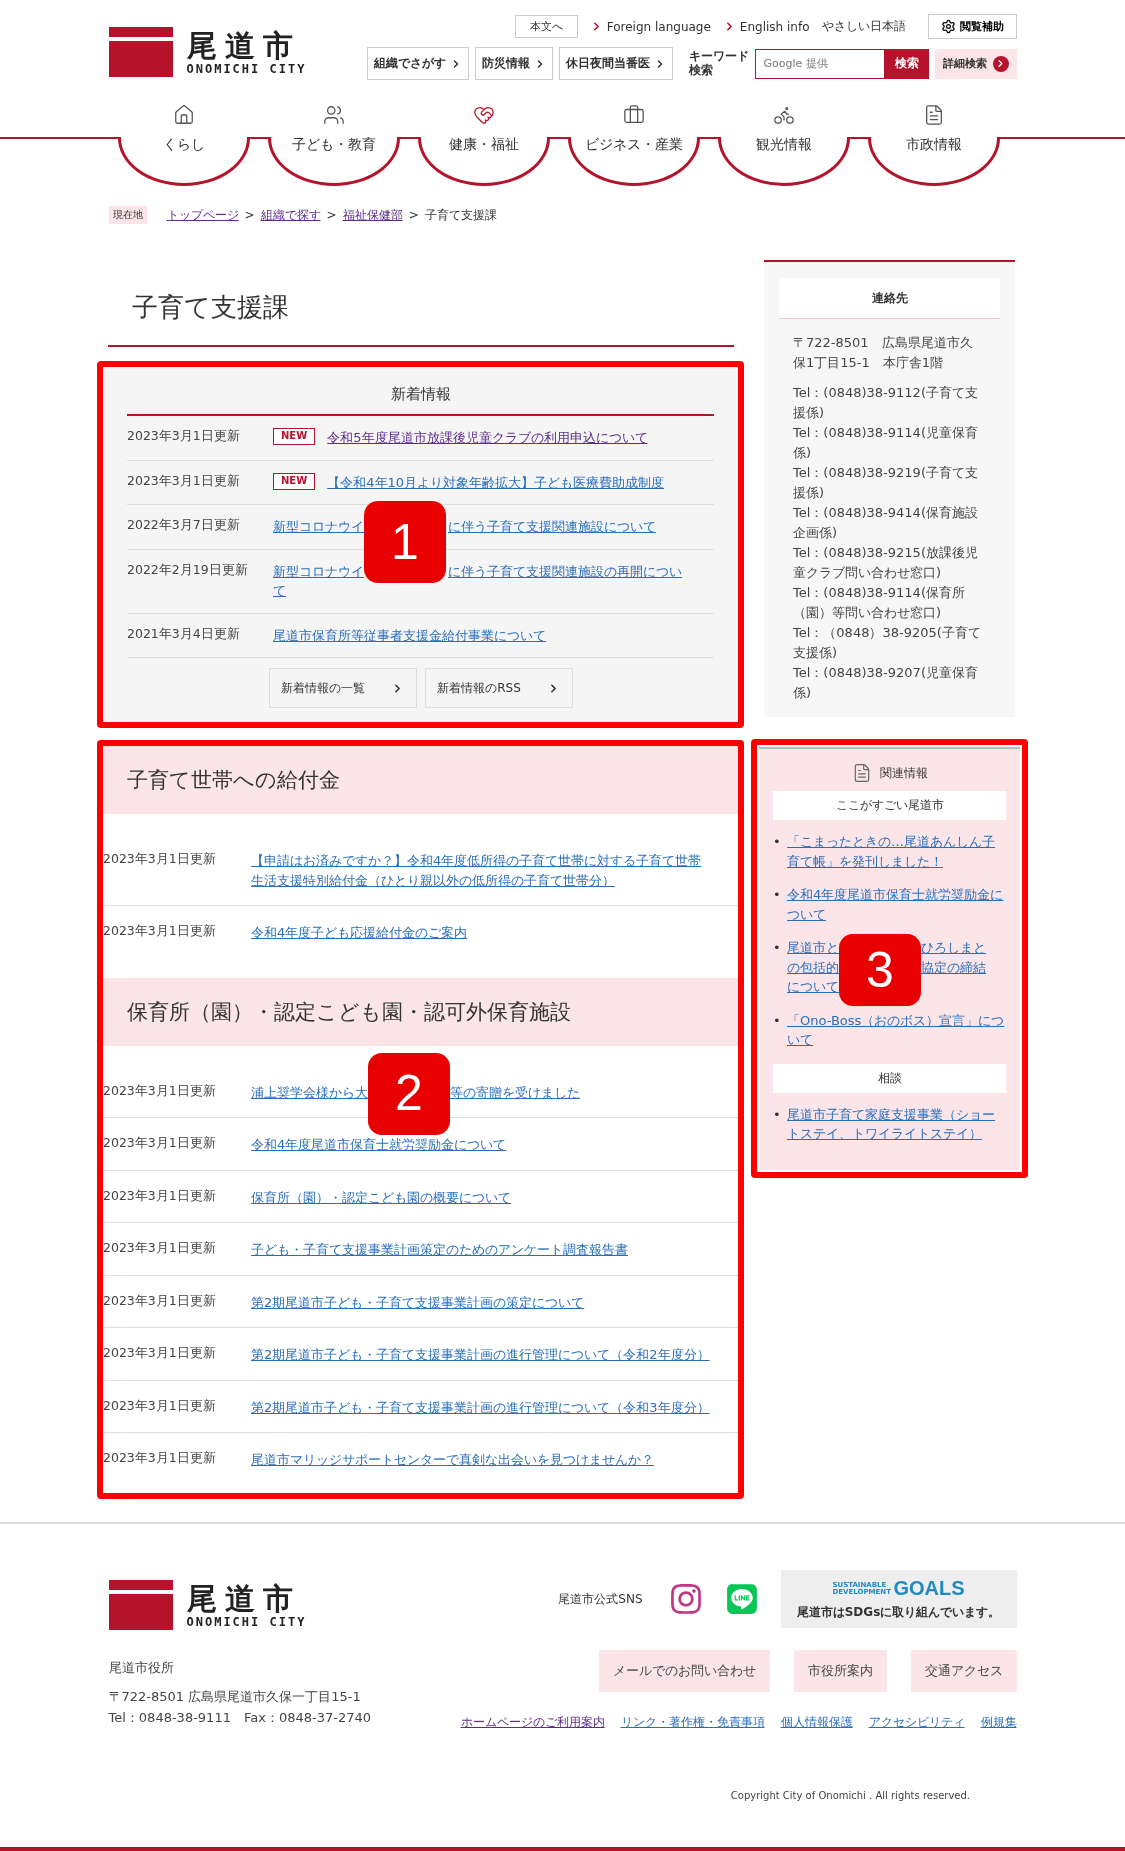 The image size is (1125, 1851). What do you see at coordinates (409, 635) in the screenshot?
I see `news-link: 尾道市保育所等従事者支援金給付事業について` at bounding box center [409, 635].